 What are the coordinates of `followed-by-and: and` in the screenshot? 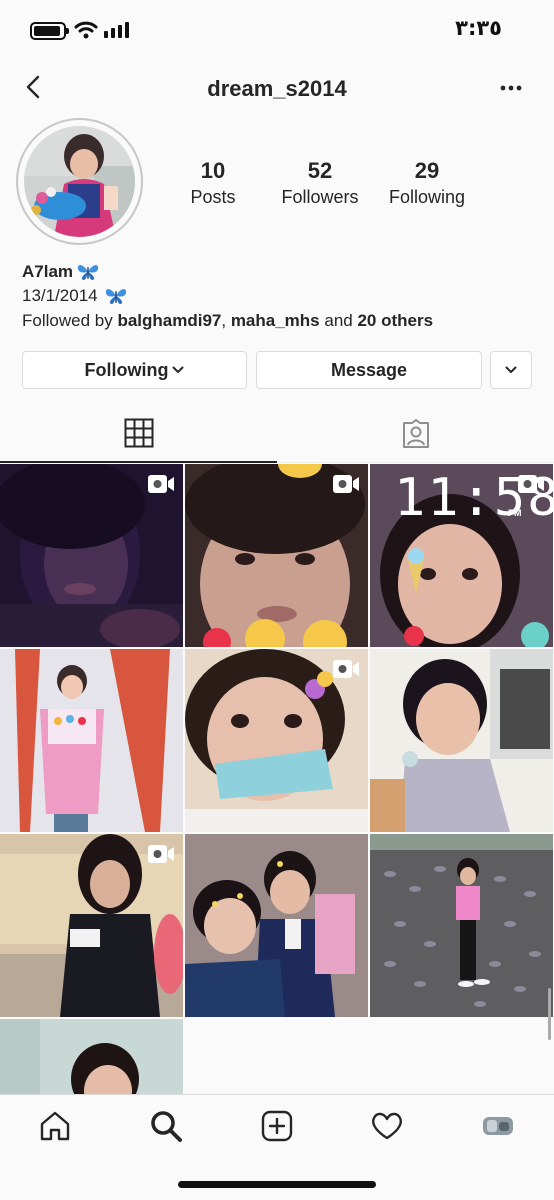 It's located at (338, 320).